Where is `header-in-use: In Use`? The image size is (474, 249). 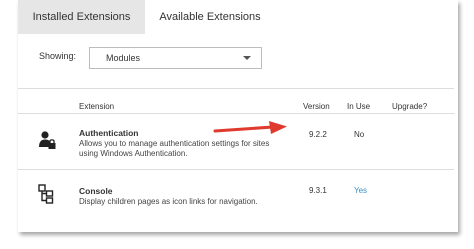
header-in-use: In Use is located at coordinates (359, 106).